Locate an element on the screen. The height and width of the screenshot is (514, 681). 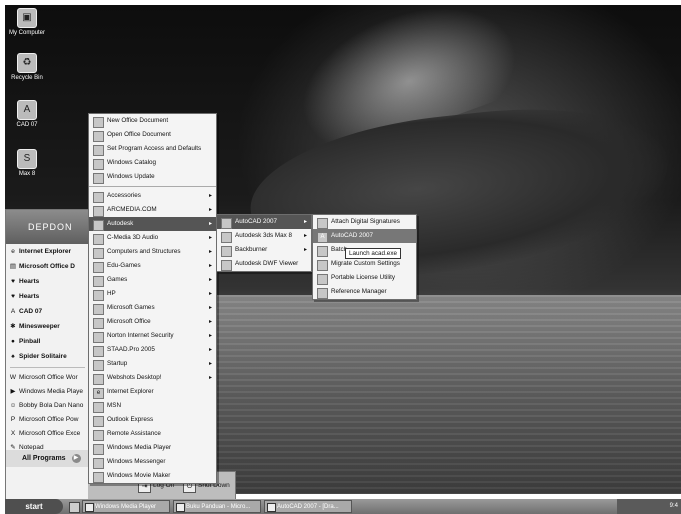
menu-item: New Office Document is located at coordinates (152, 121).